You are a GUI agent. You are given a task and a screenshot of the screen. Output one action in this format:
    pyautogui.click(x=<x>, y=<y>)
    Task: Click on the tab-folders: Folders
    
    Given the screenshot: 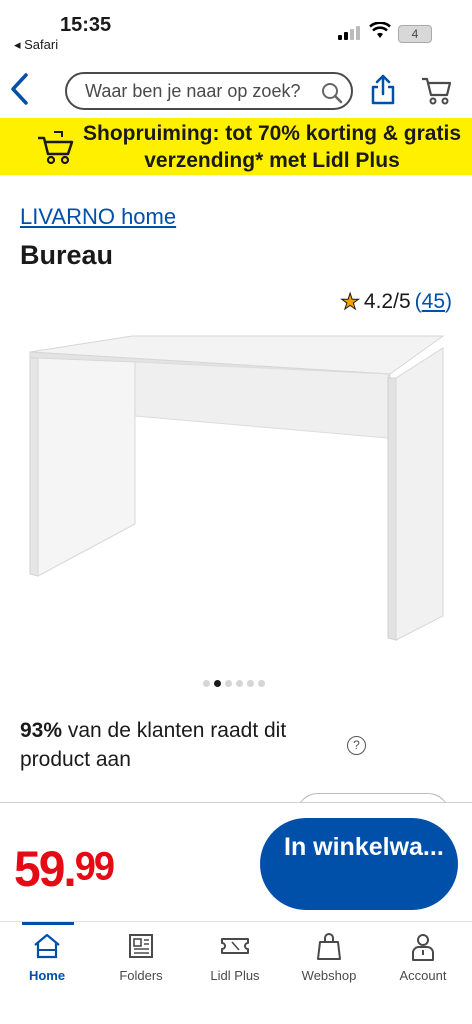 What is the action you would take?
    pyautogui.click(x=141, y=962)
    